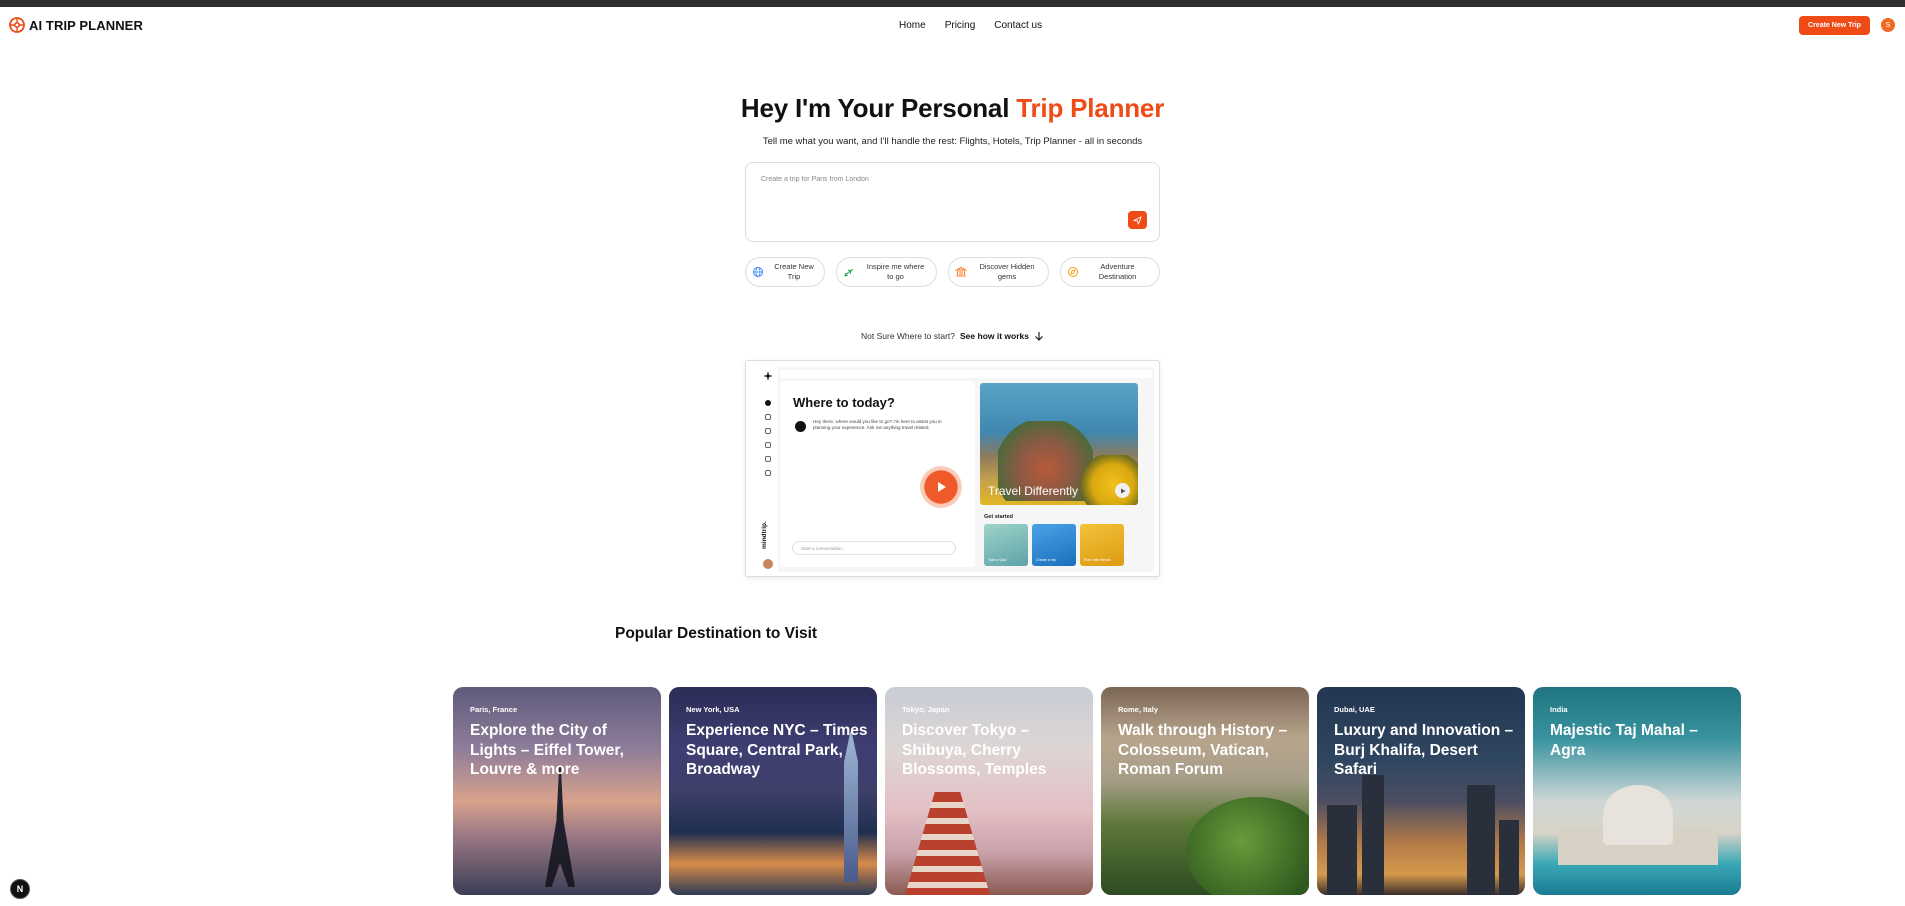 This screenshot has width=1905, height=906. I want to click on mini-play-icon, so click(1122, 490).